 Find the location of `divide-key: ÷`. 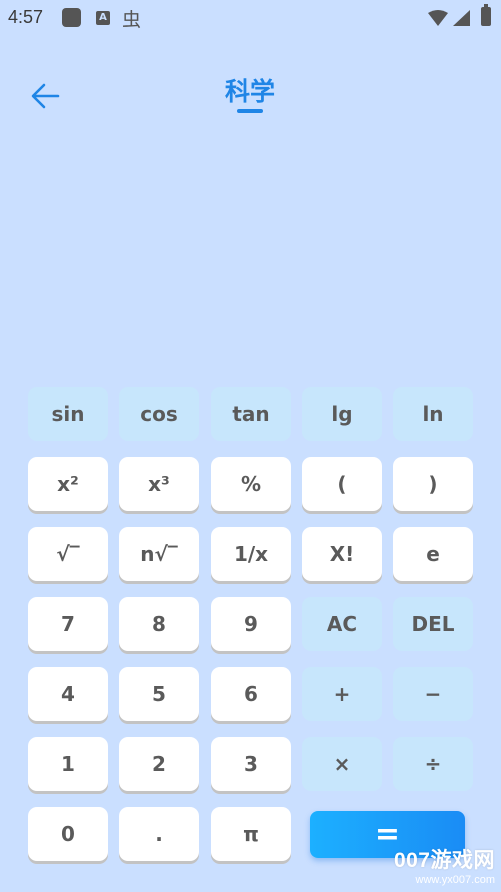

divide-key: ÷ is located at coordinates (433, 764).